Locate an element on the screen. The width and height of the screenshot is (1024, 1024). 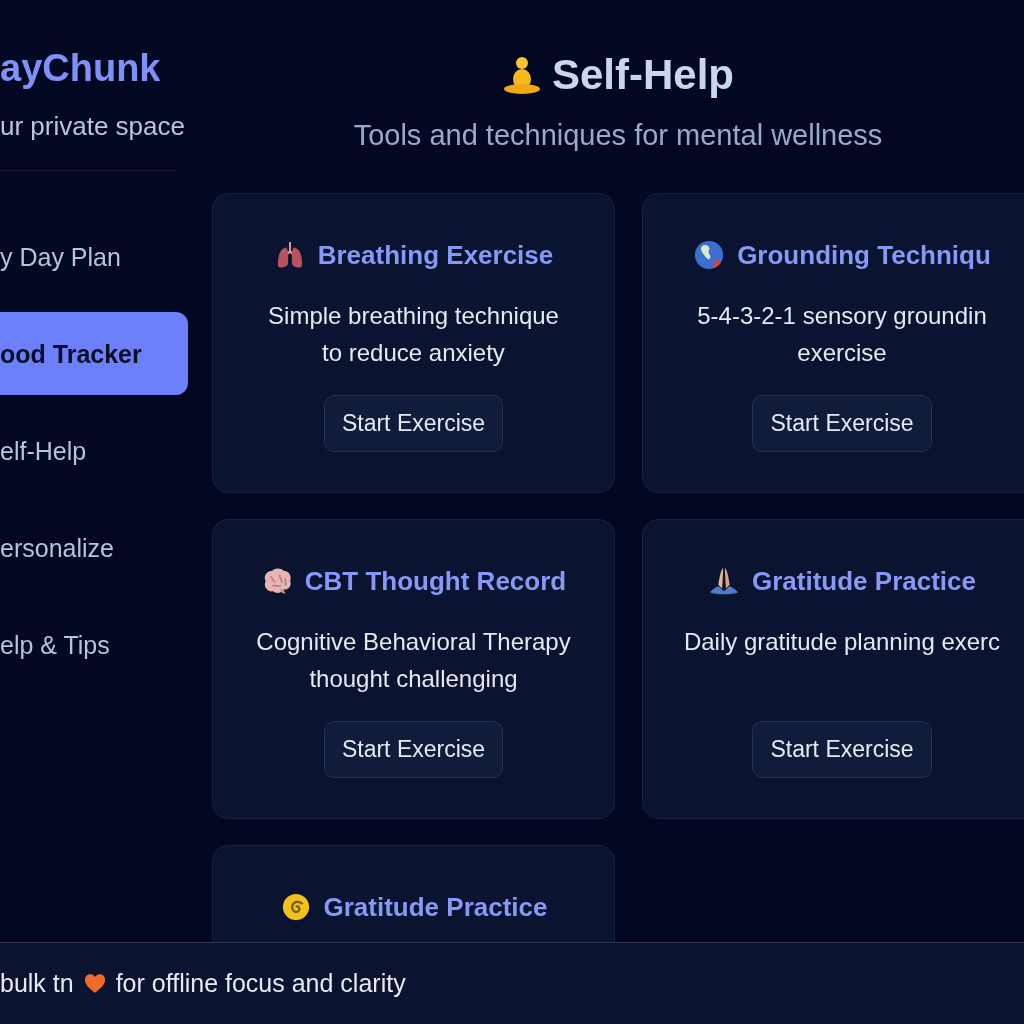
nav-item: ersonalize is located at coordinates (57, 547).